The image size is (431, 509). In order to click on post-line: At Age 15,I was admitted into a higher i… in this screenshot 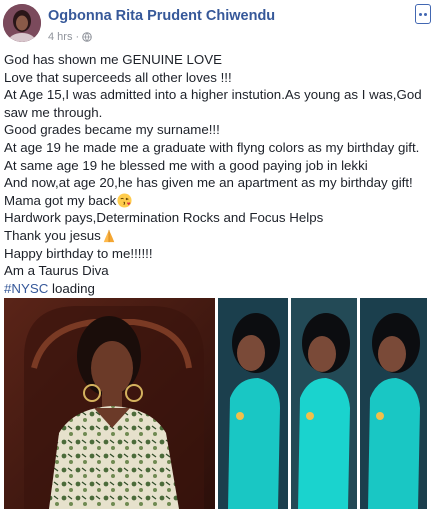, I will do `click(213, 103)`.